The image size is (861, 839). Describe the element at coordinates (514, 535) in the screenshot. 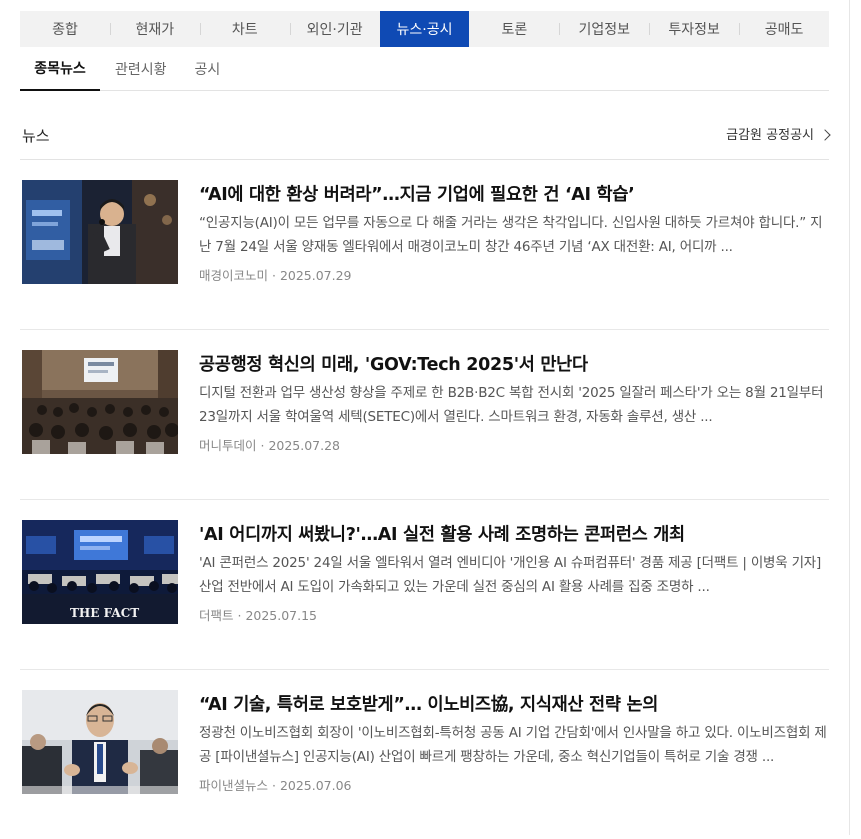

I see `news-title-link: 'AI 어디까지 써봤니?'…AI 실전 활용 사례 조명하는 콘퍼런스 개최` at that location.